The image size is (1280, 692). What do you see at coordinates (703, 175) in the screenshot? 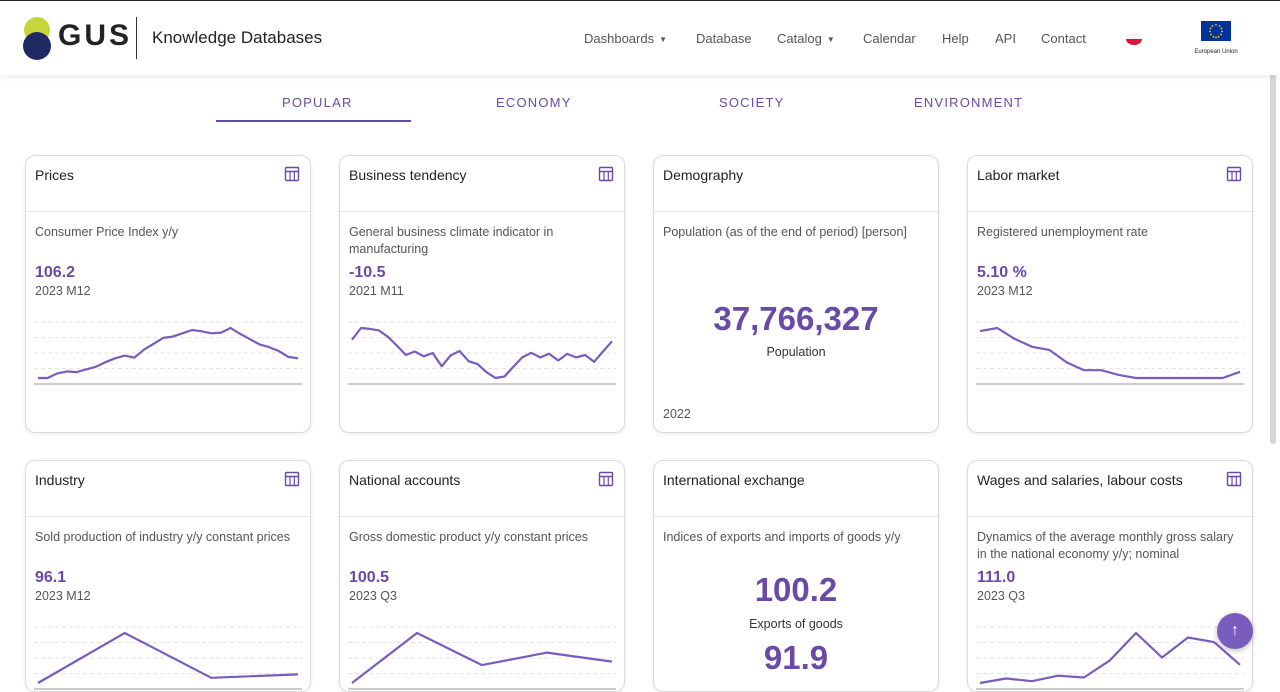
I see `card-title: Demography` at bounding box center [703, 175].